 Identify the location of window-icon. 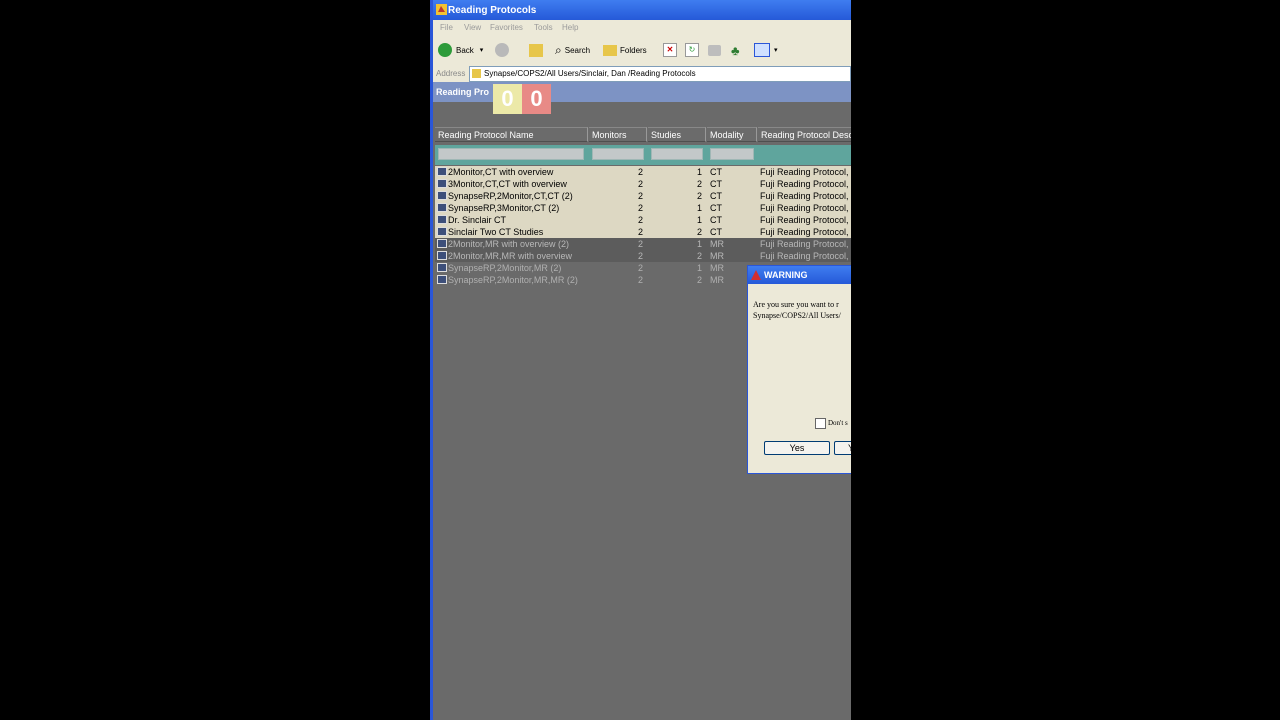
(441, 9).